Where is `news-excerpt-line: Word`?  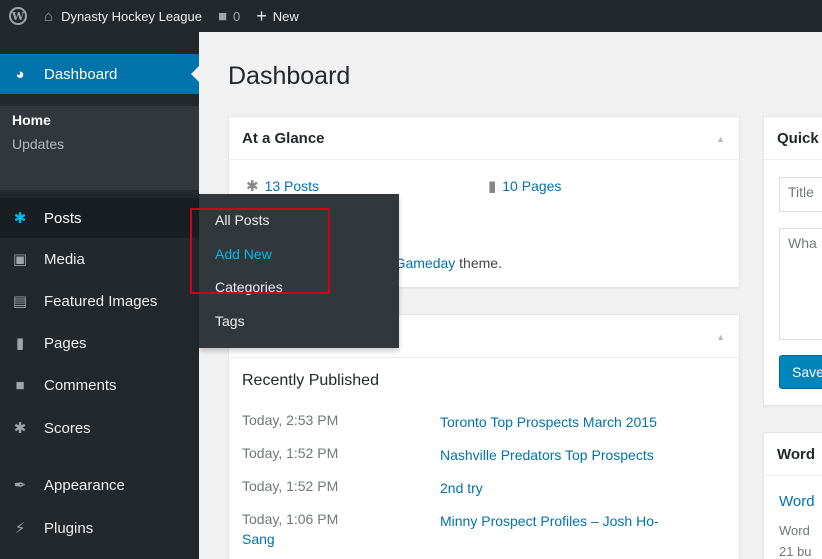
news-excerpt-line: Word is located at coordinates (794, 530).